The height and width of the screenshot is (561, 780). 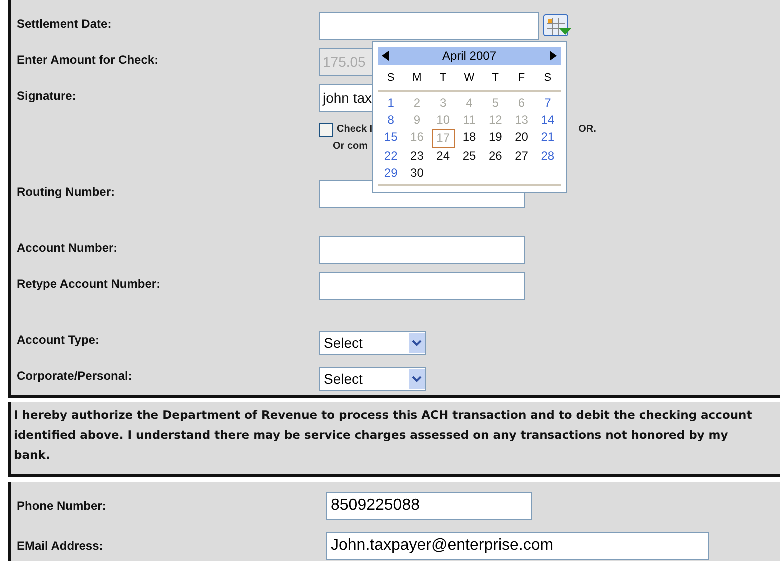 What do you see at coordinates (391, 138) in the screenshot?
I see `calendar-day: 15` at bounding box center [391, 138].